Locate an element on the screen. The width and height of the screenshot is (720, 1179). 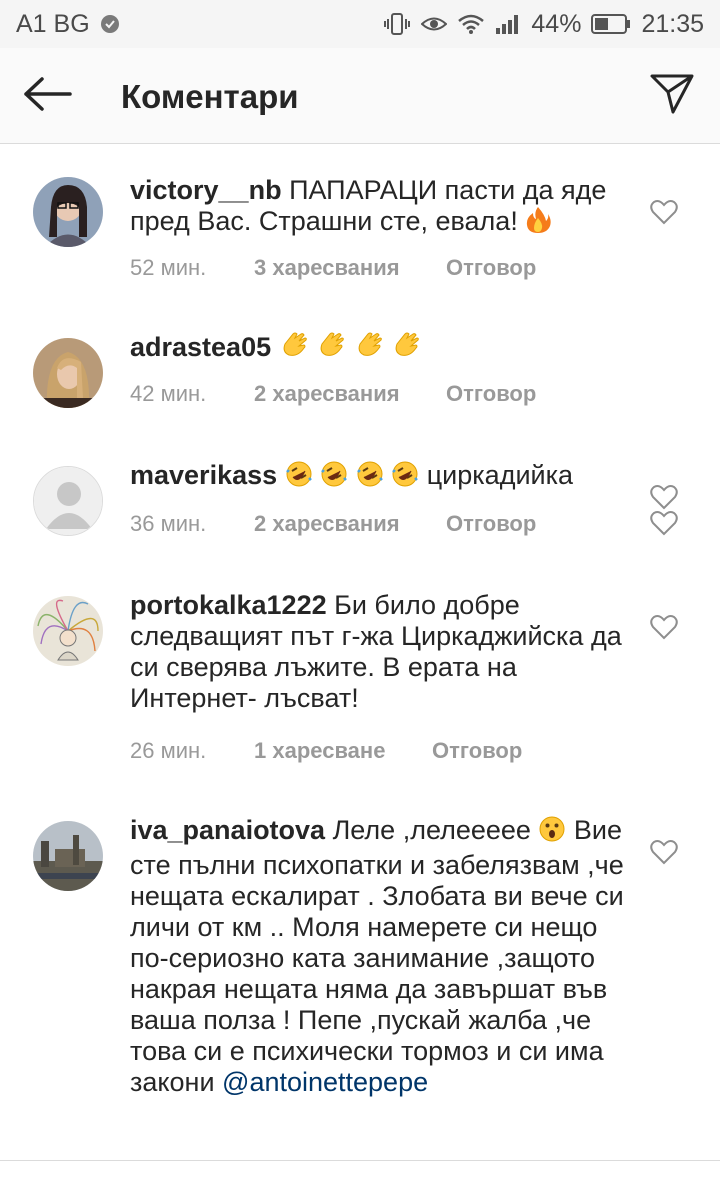
eye-icon is located at coordinates (434, 24).